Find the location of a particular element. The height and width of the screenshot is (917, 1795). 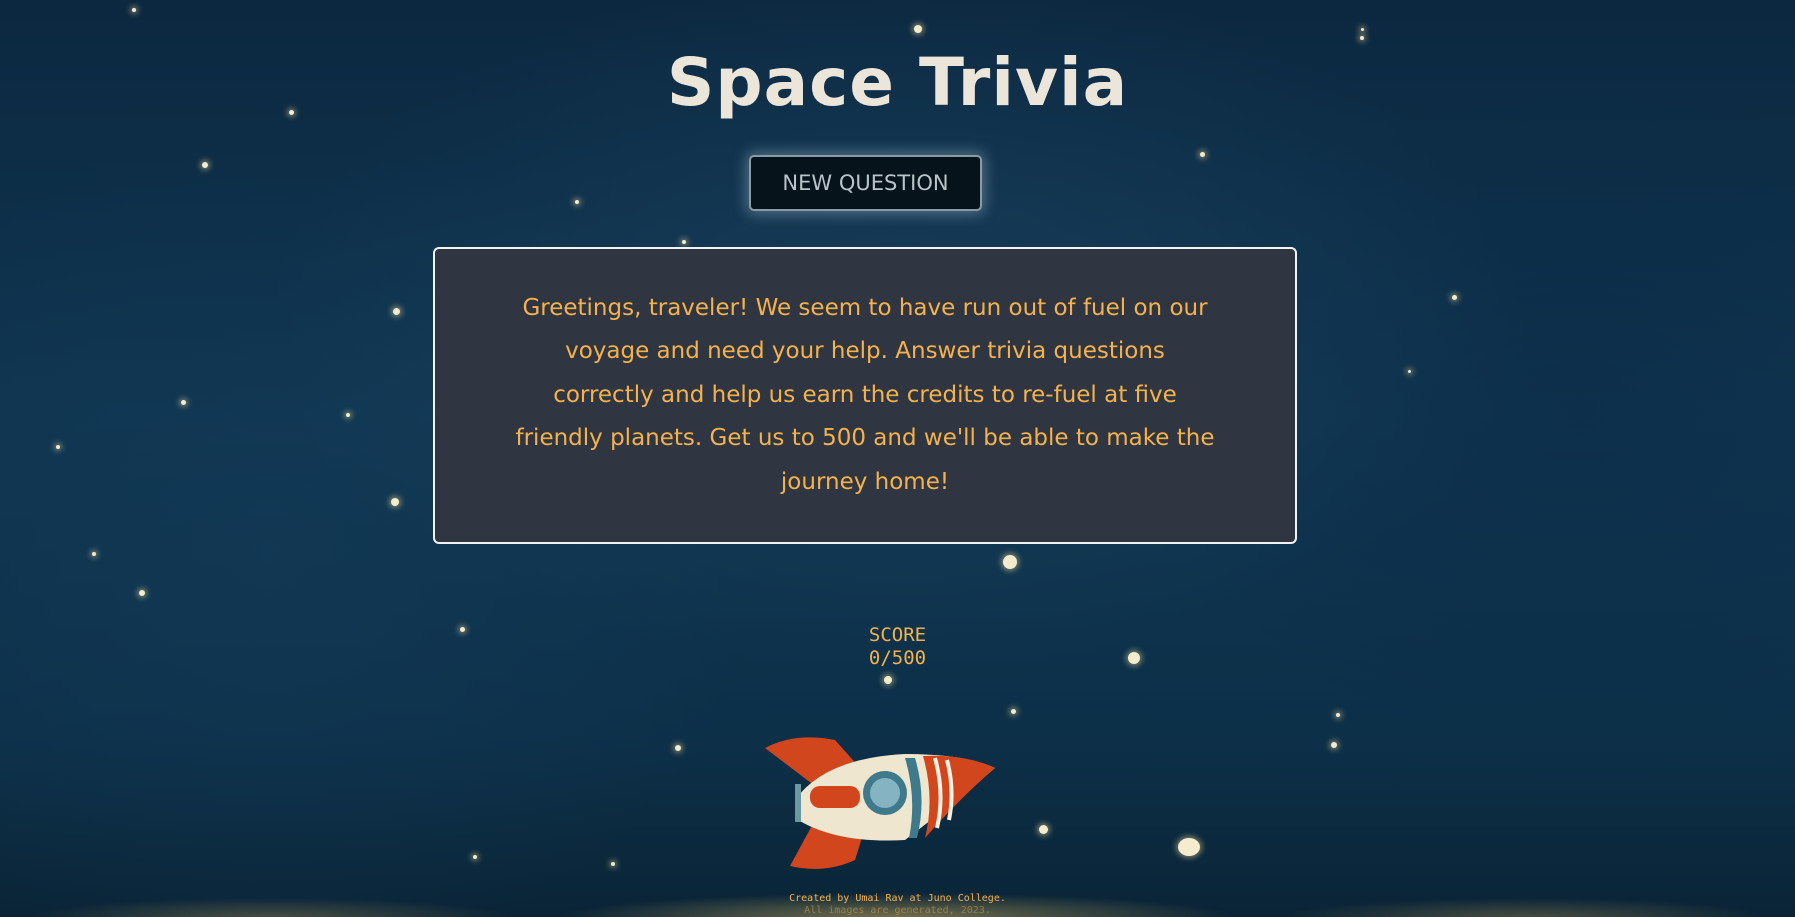

score-value: 0/500 is located at coordinates (897, 658).